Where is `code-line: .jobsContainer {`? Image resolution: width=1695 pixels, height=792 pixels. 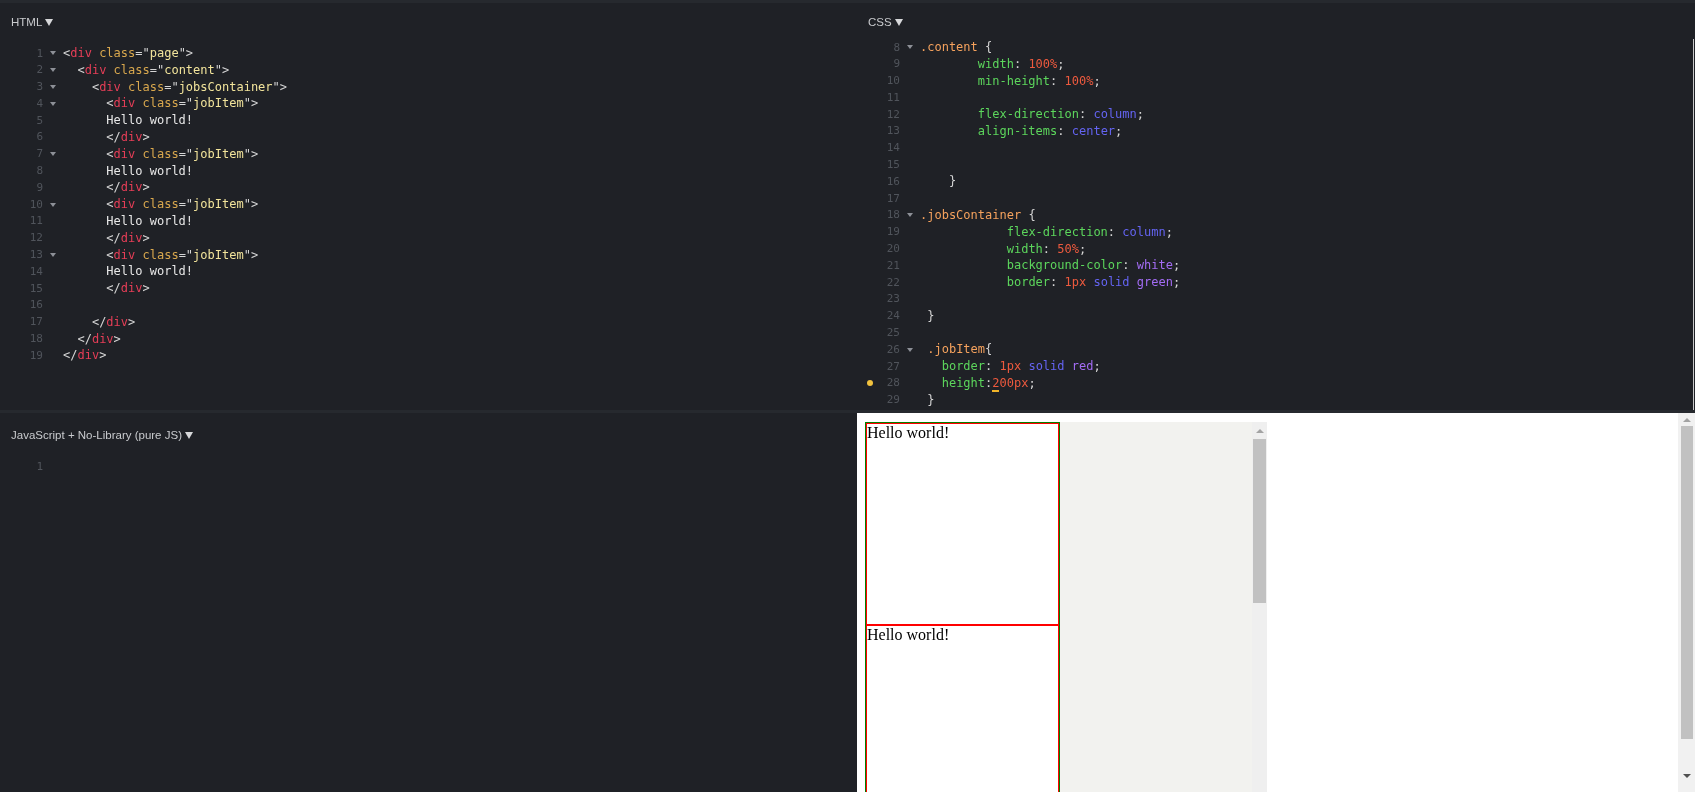 code-line: .jobsContainer { is located at coordinates (978, 214).